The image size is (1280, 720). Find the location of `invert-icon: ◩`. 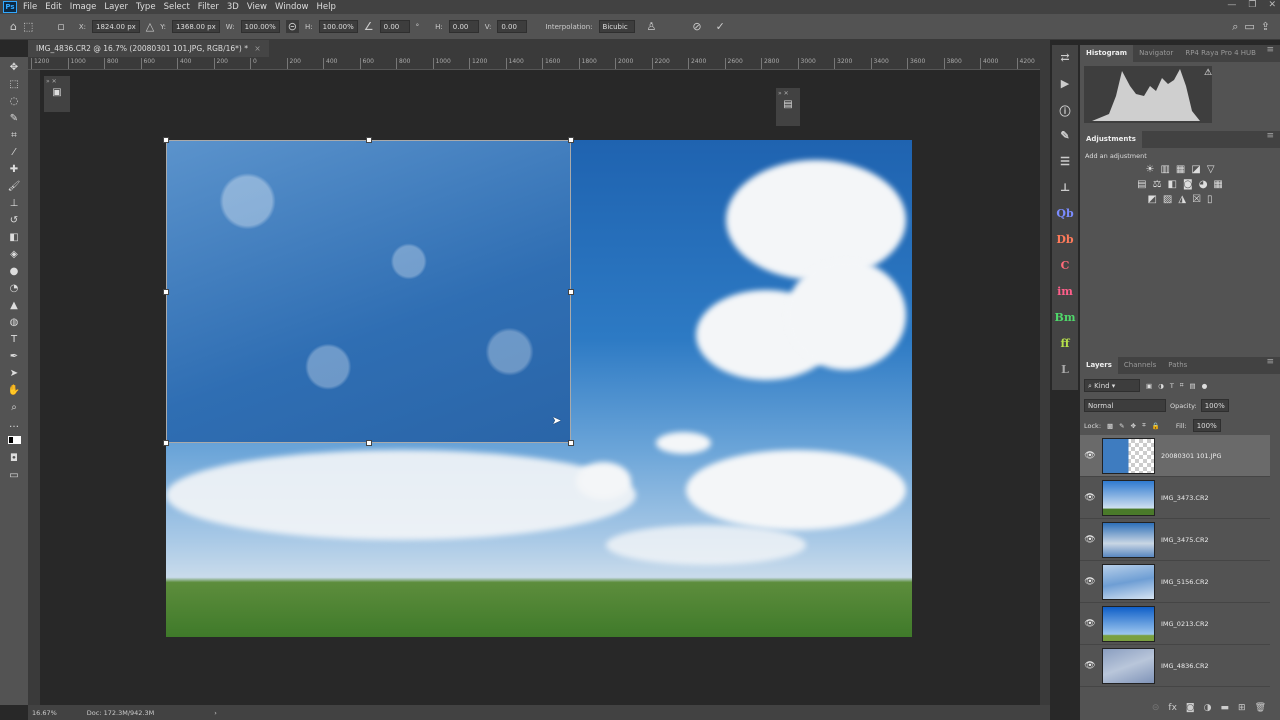

invert-icon: ◩ is located at coordinates (1151, 199).